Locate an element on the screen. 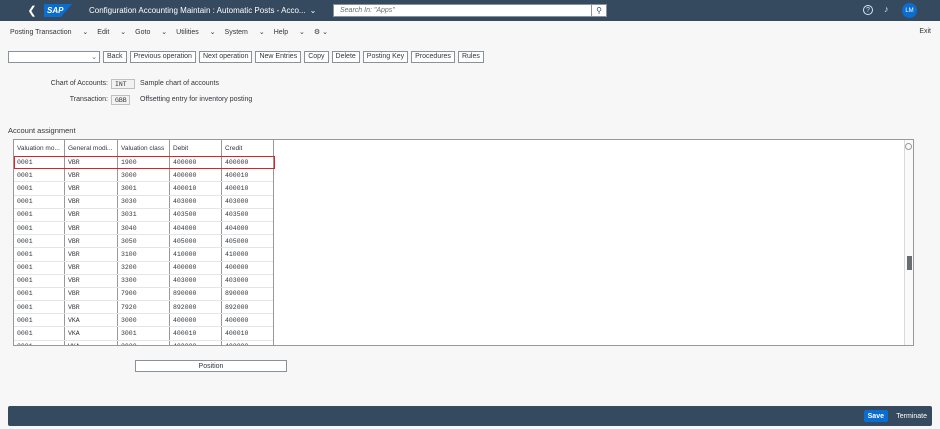  cell-valuation-class: 7920 is located at coordinates (144, 307).